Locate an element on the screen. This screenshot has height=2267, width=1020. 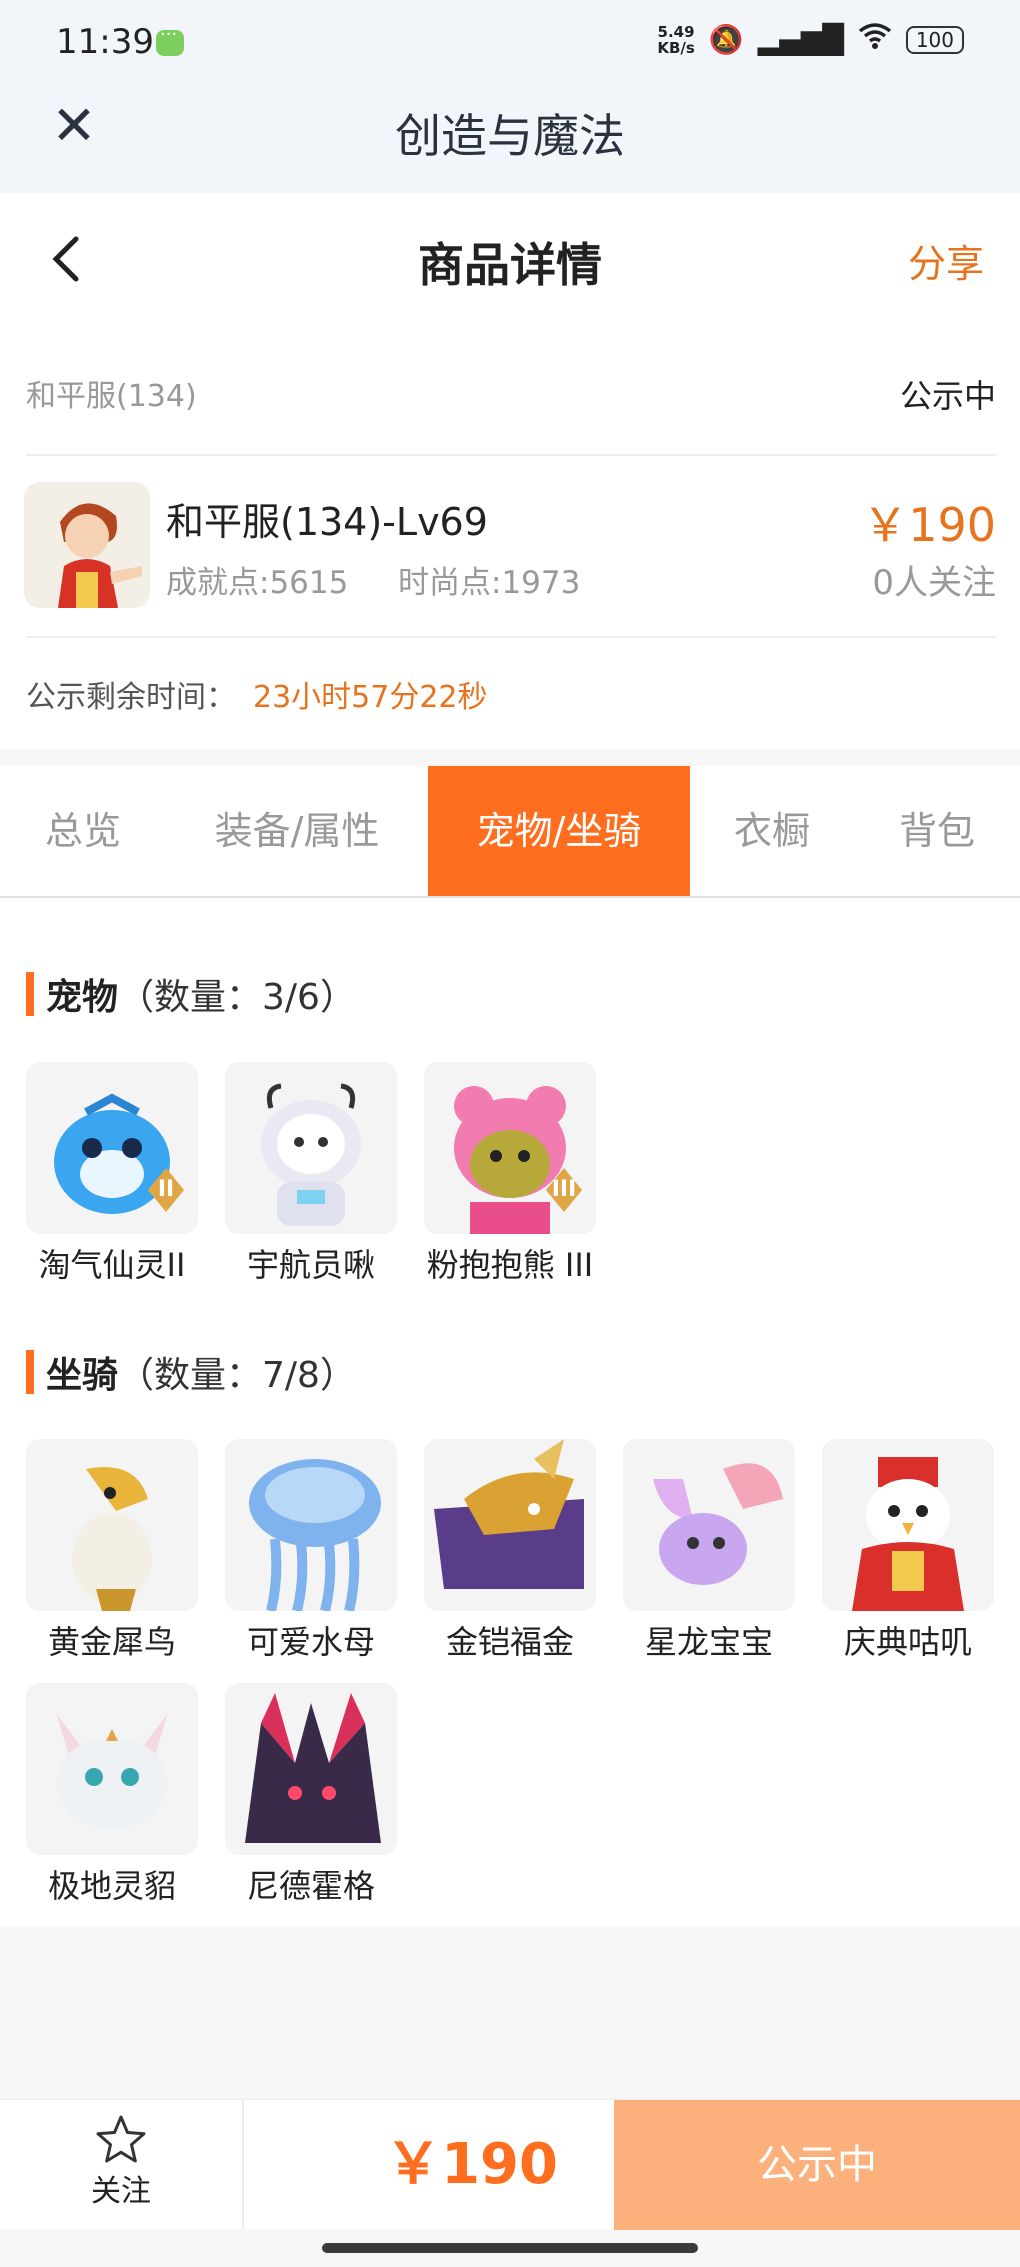
tab-bag: 背包 is located at coordinates (937, 831).